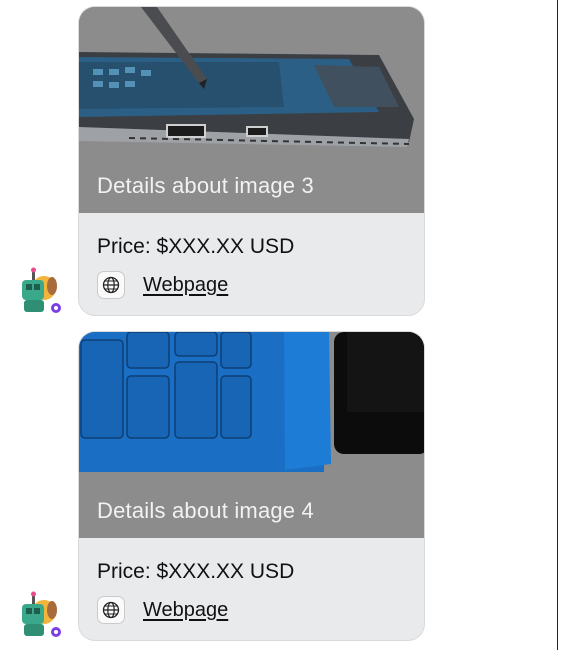 The image size is (562, 650). What do you see at coordinates (205, 510) in the screenshot?
I see `image-caption: Details about image 4` at bounding box center [205, 510].